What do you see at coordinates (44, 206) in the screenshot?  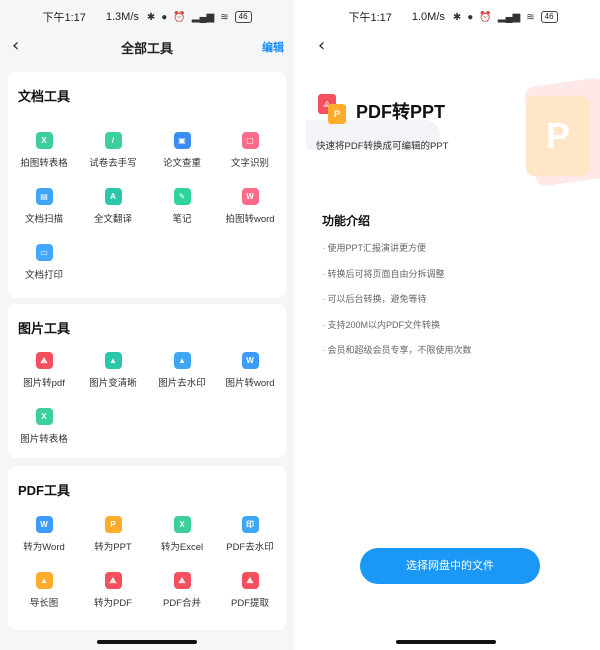 I see `tool-doc-scan: ▤ 文档扫描` at bounding box center [44, 206].